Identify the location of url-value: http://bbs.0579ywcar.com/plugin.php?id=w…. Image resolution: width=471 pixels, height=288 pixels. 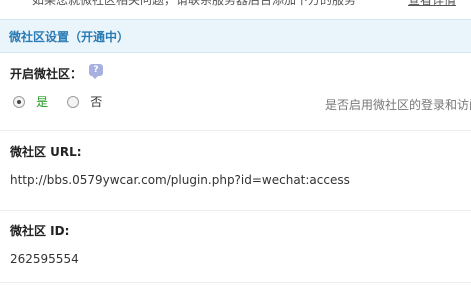
(180, 180).